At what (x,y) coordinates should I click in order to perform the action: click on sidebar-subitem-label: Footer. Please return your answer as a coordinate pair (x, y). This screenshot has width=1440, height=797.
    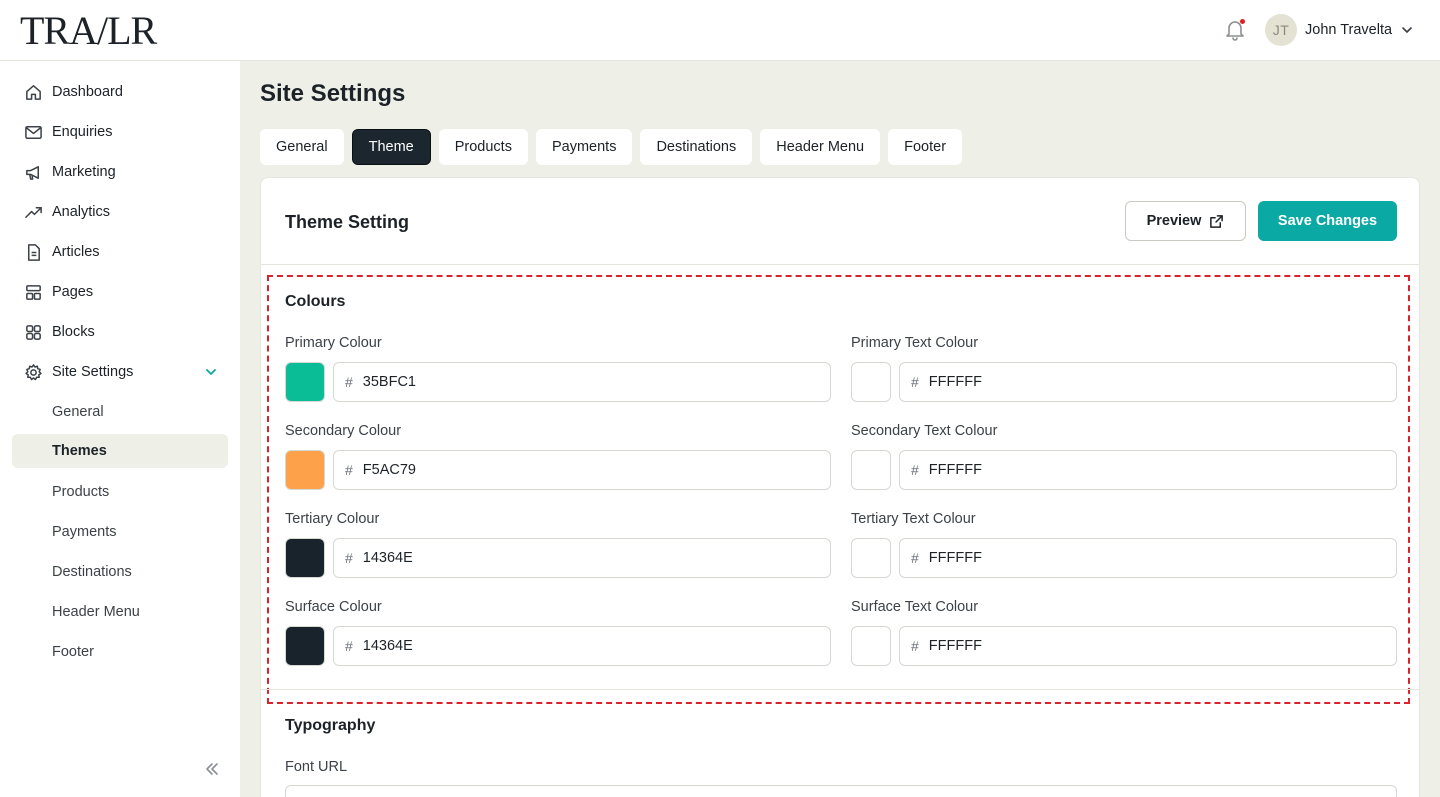
    Looking at the image, I should click on (73, 652).